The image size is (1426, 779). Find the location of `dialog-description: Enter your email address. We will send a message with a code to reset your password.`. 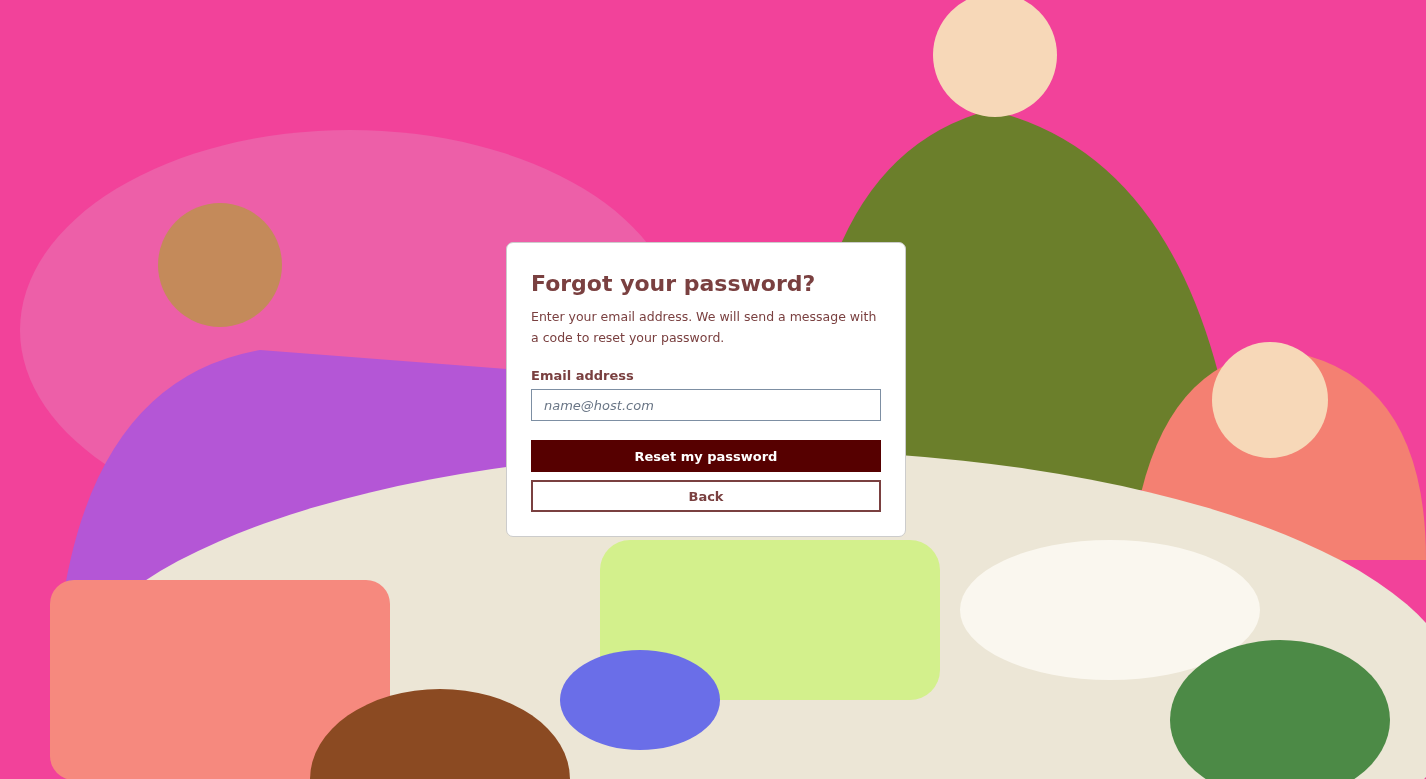

dialog-description: Enter your email address. We will send a message with a code to reset your password. is located at coordinates (704, 327).